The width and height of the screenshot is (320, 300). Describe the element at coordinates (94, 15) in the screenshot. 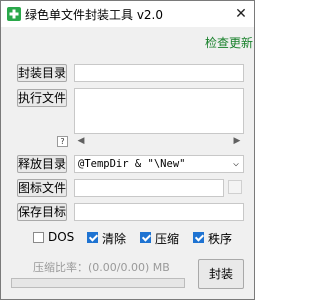

I see `window-title: 绿色单文件封装工具 v2.0` at that location.